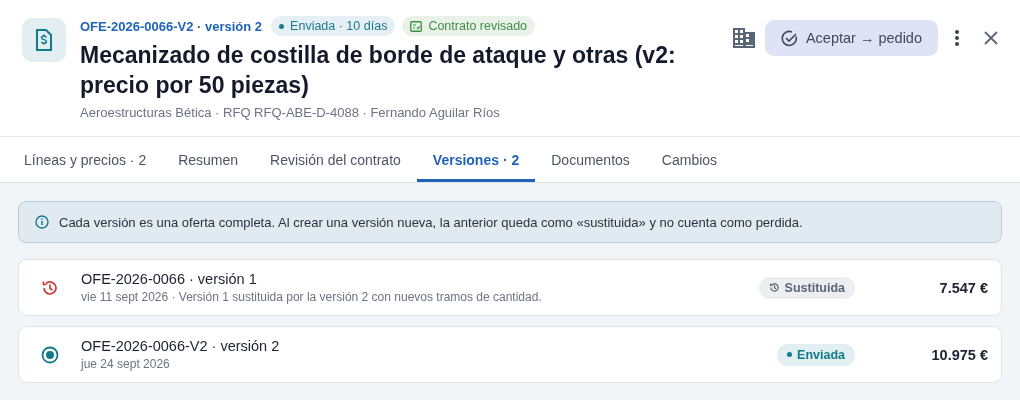  What do you see at coordinates (208, 159) in the screenshot?
I see `tab: Resumen` at bounding box center [208, 159].